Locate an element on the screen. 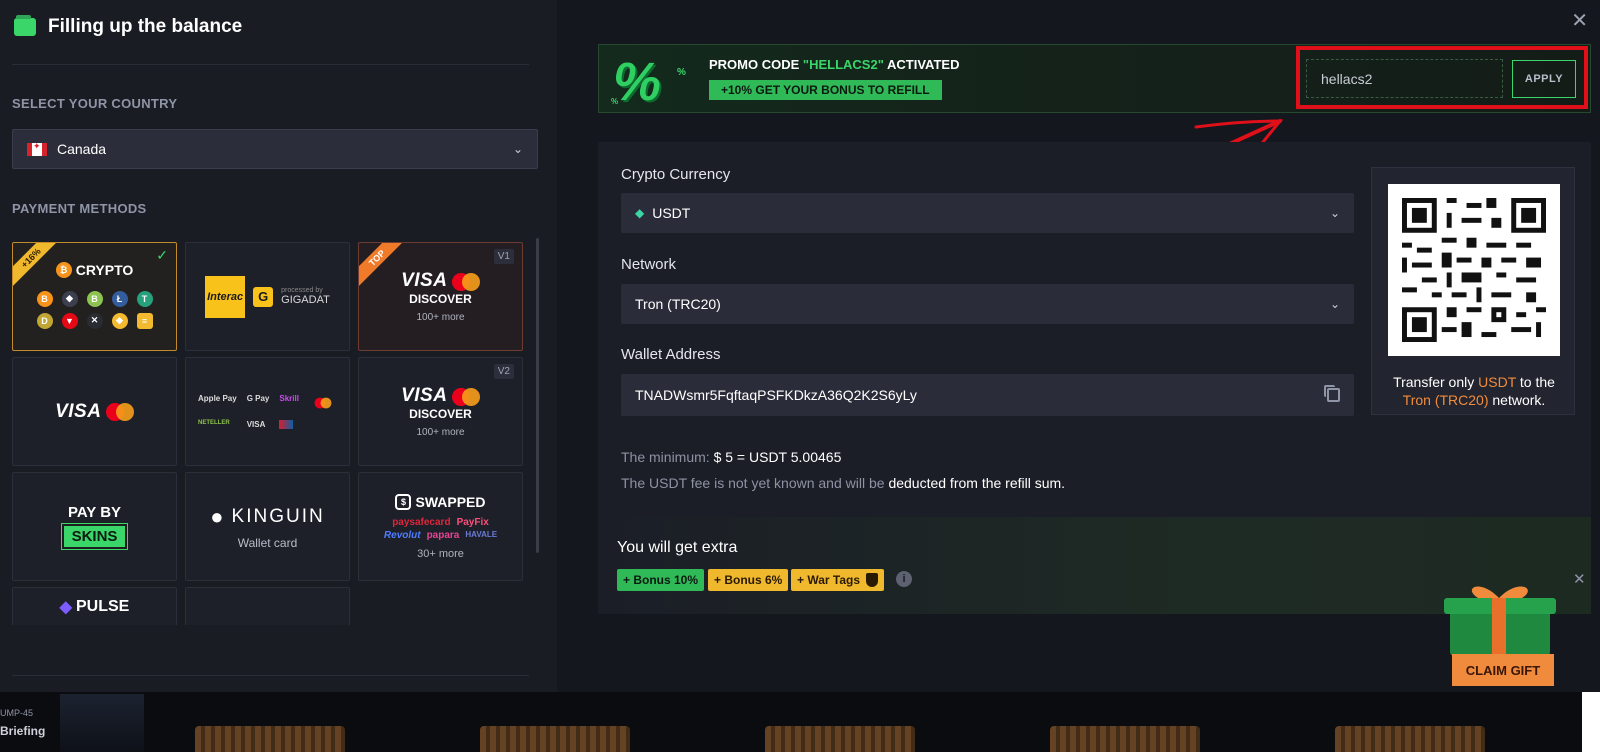 The height and width of the screenshot is (752, 1600). close-icon: ✕ is located at coordinates (1579, 20).